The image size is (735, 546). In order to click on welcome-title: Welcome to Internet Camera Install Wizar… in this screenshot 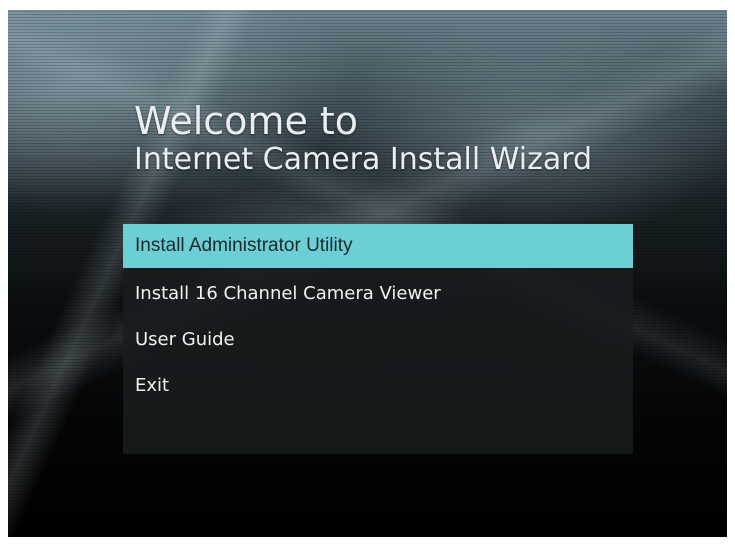, I will do `click(363, 139)`.